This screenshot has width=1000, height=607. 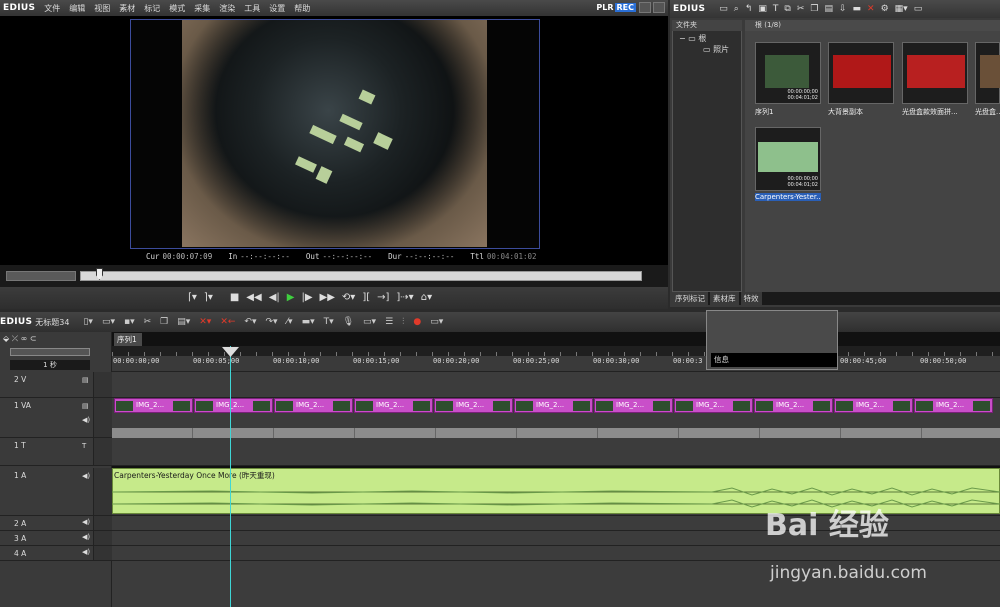 What do you see at coordinates (56, 523) in the screenshot?
I see `track-header-a2: 2 A ◀)` at bounding box center [56, 523].